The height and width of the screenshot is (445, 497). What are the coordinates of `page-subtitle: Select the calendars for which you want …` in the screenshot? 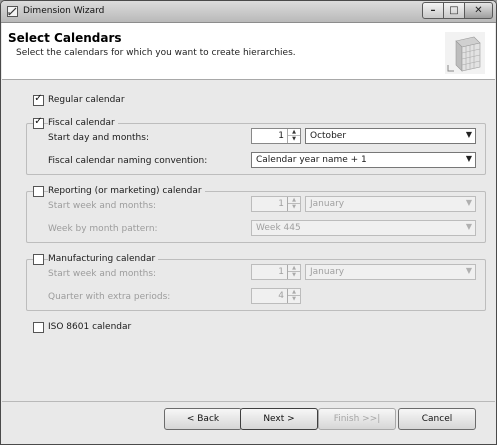 It's located at (156, 53).